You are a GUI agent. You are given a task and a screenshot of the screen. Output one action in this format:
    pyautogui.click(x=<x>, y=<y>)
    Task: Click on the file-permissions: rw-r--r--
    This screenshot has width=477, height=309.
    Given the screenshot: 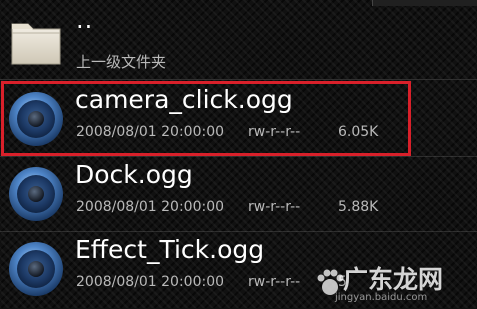 What is the action you would take?
    pyautogui.click(x=274, y=207)
    